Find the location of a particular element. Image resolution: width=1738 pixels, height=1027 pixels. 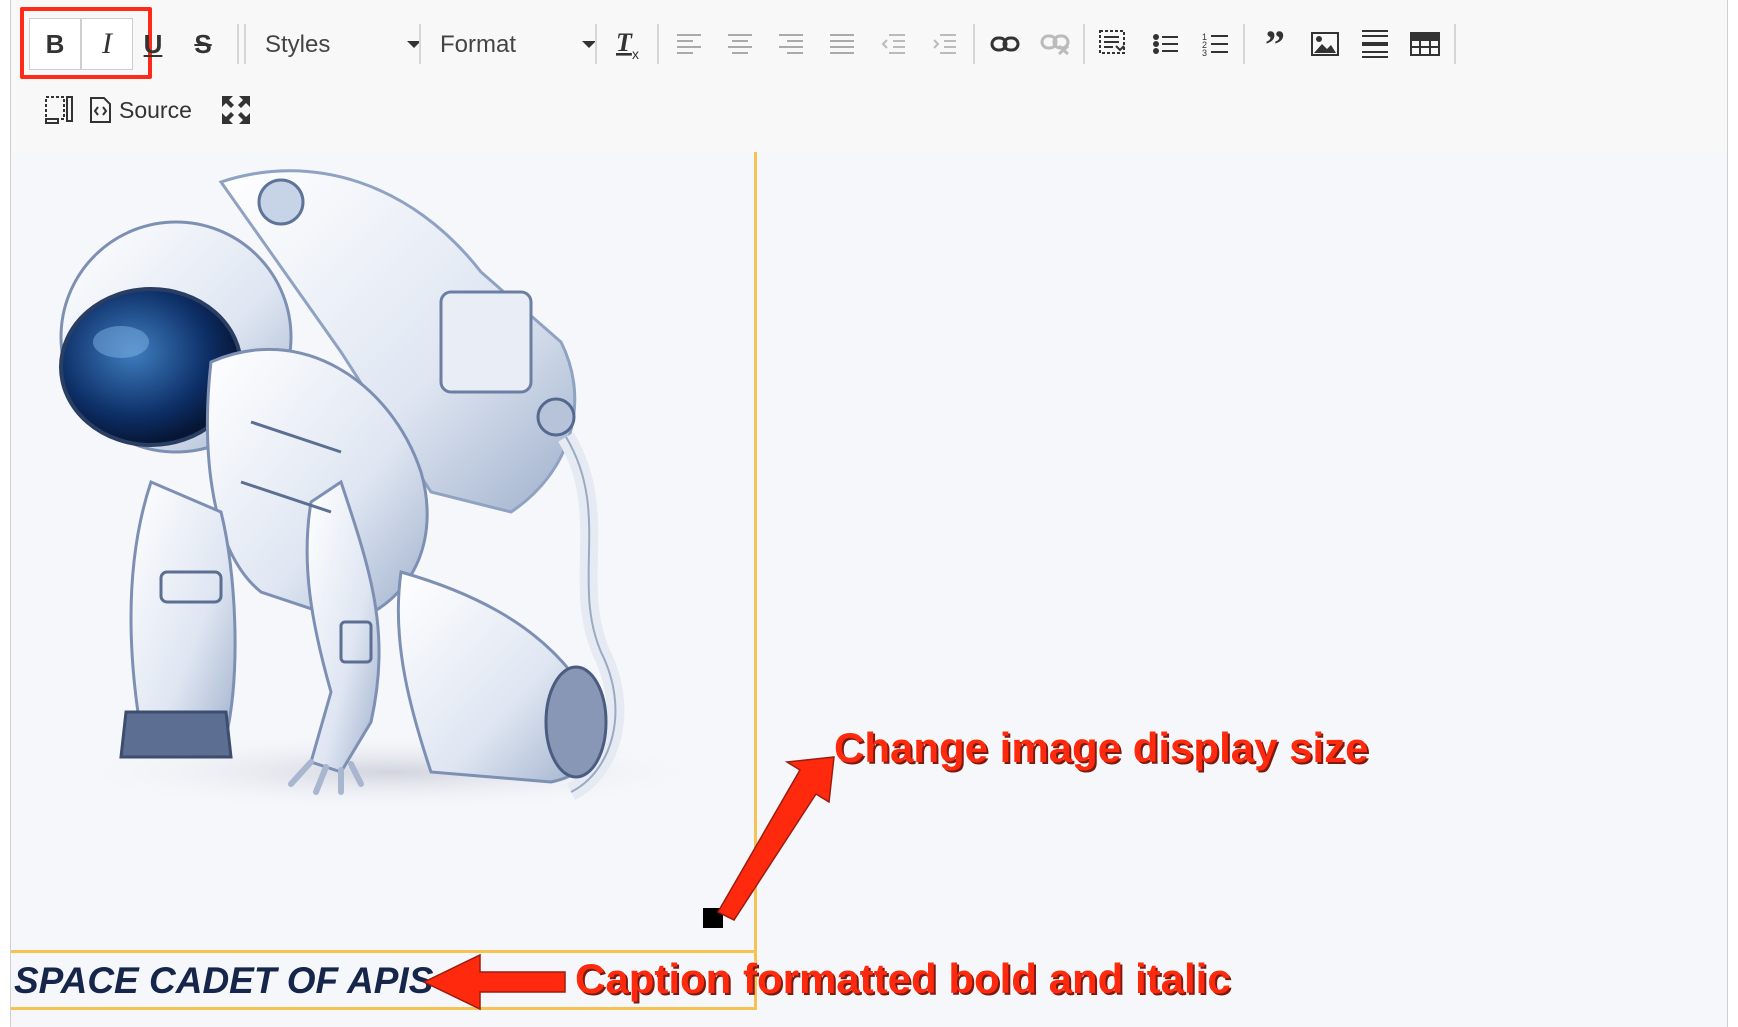

indent-icon is located at coordinates (944, 44).